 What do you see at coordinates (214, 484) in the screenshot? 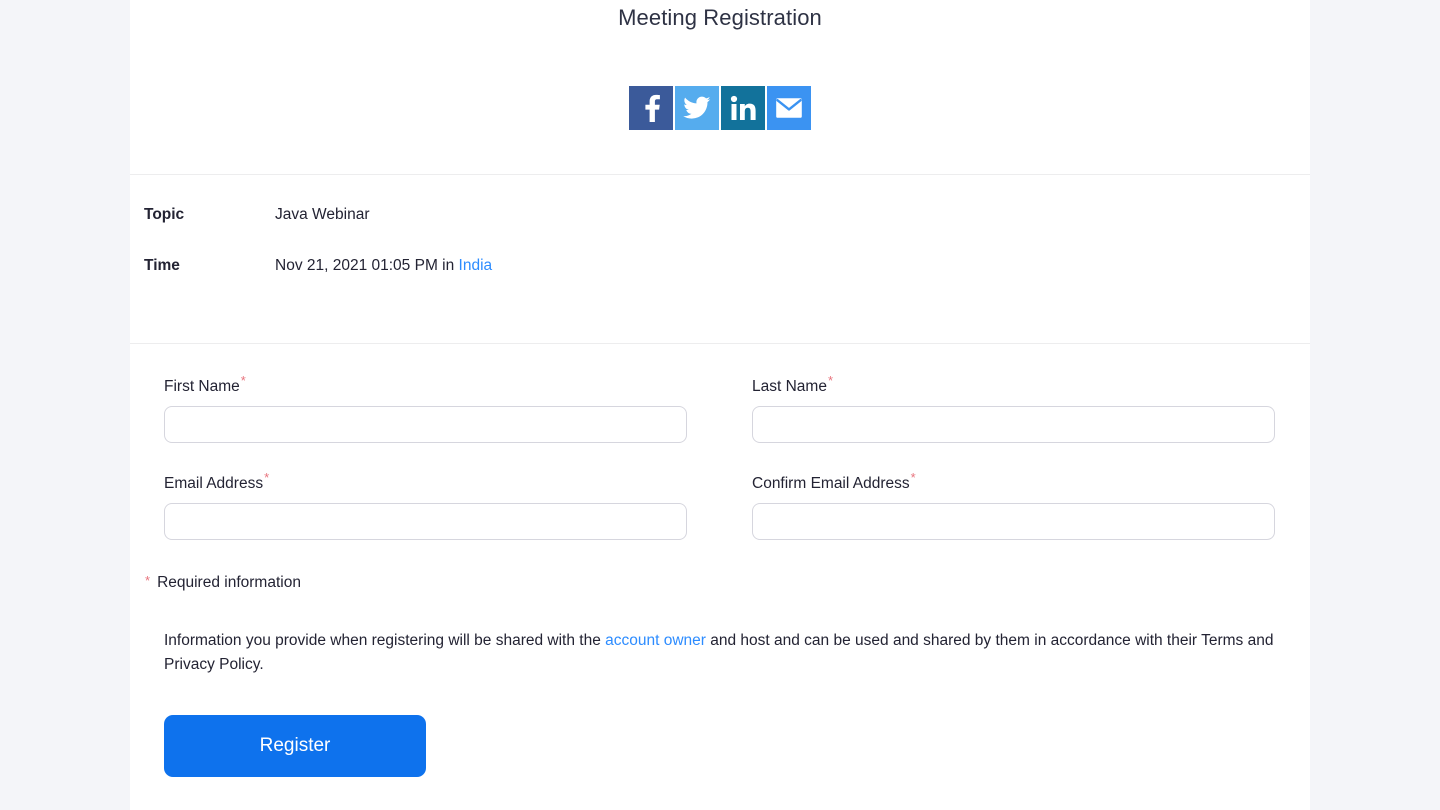
I see `email-address-label-text: Email Address` at bounding box center [214, 484].